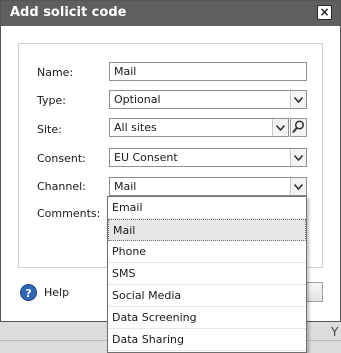 This screenshot has height=353, width=341. What do you see at coordinates (56, 292) in the screenshot?
I see `help-link: Help` at bounding box center [56, 292].